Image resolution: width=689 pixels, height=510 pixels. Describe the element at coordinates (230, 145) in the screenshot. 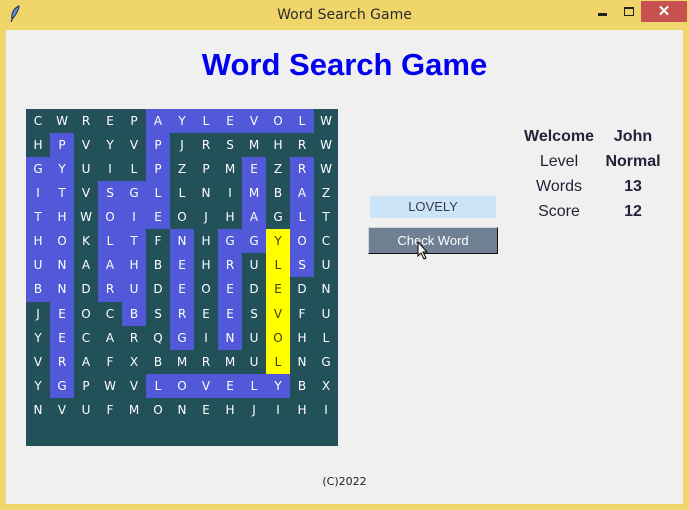

I see `grid-cell: S` at that location.